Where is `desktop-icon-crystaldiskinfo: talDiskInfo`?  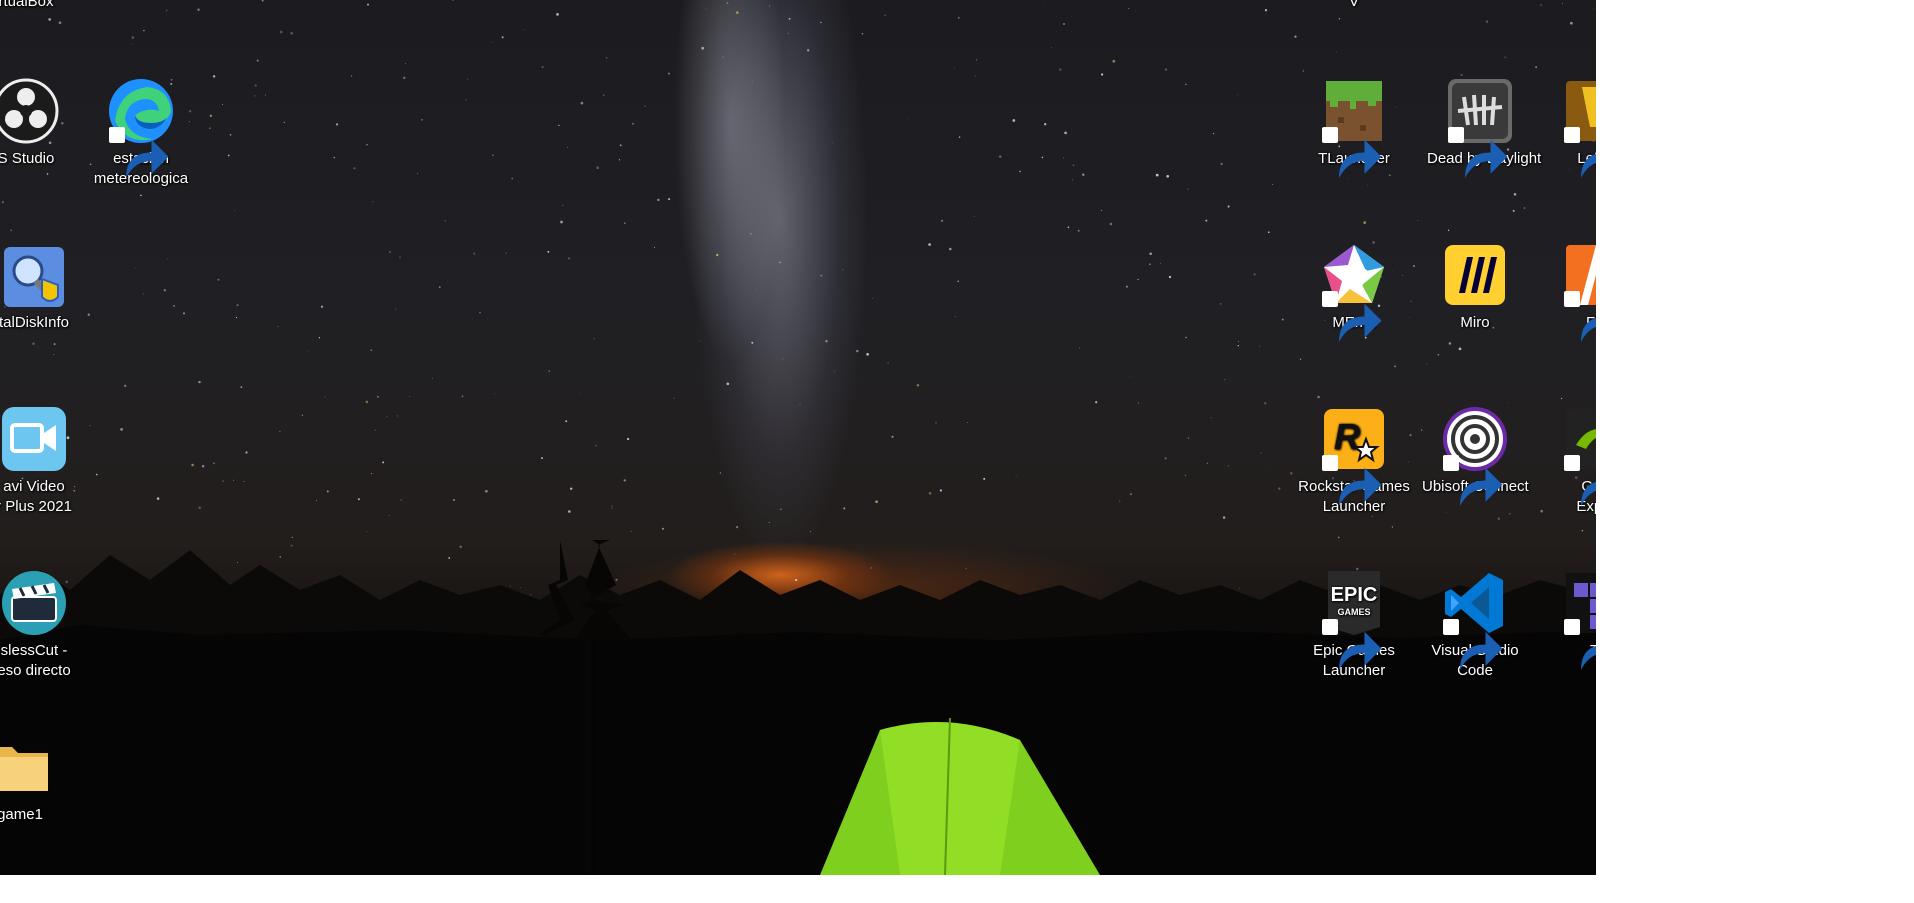 desktop-icon-crystaldiskinfo: talDiskInfo is located at coordinates (41, 287).